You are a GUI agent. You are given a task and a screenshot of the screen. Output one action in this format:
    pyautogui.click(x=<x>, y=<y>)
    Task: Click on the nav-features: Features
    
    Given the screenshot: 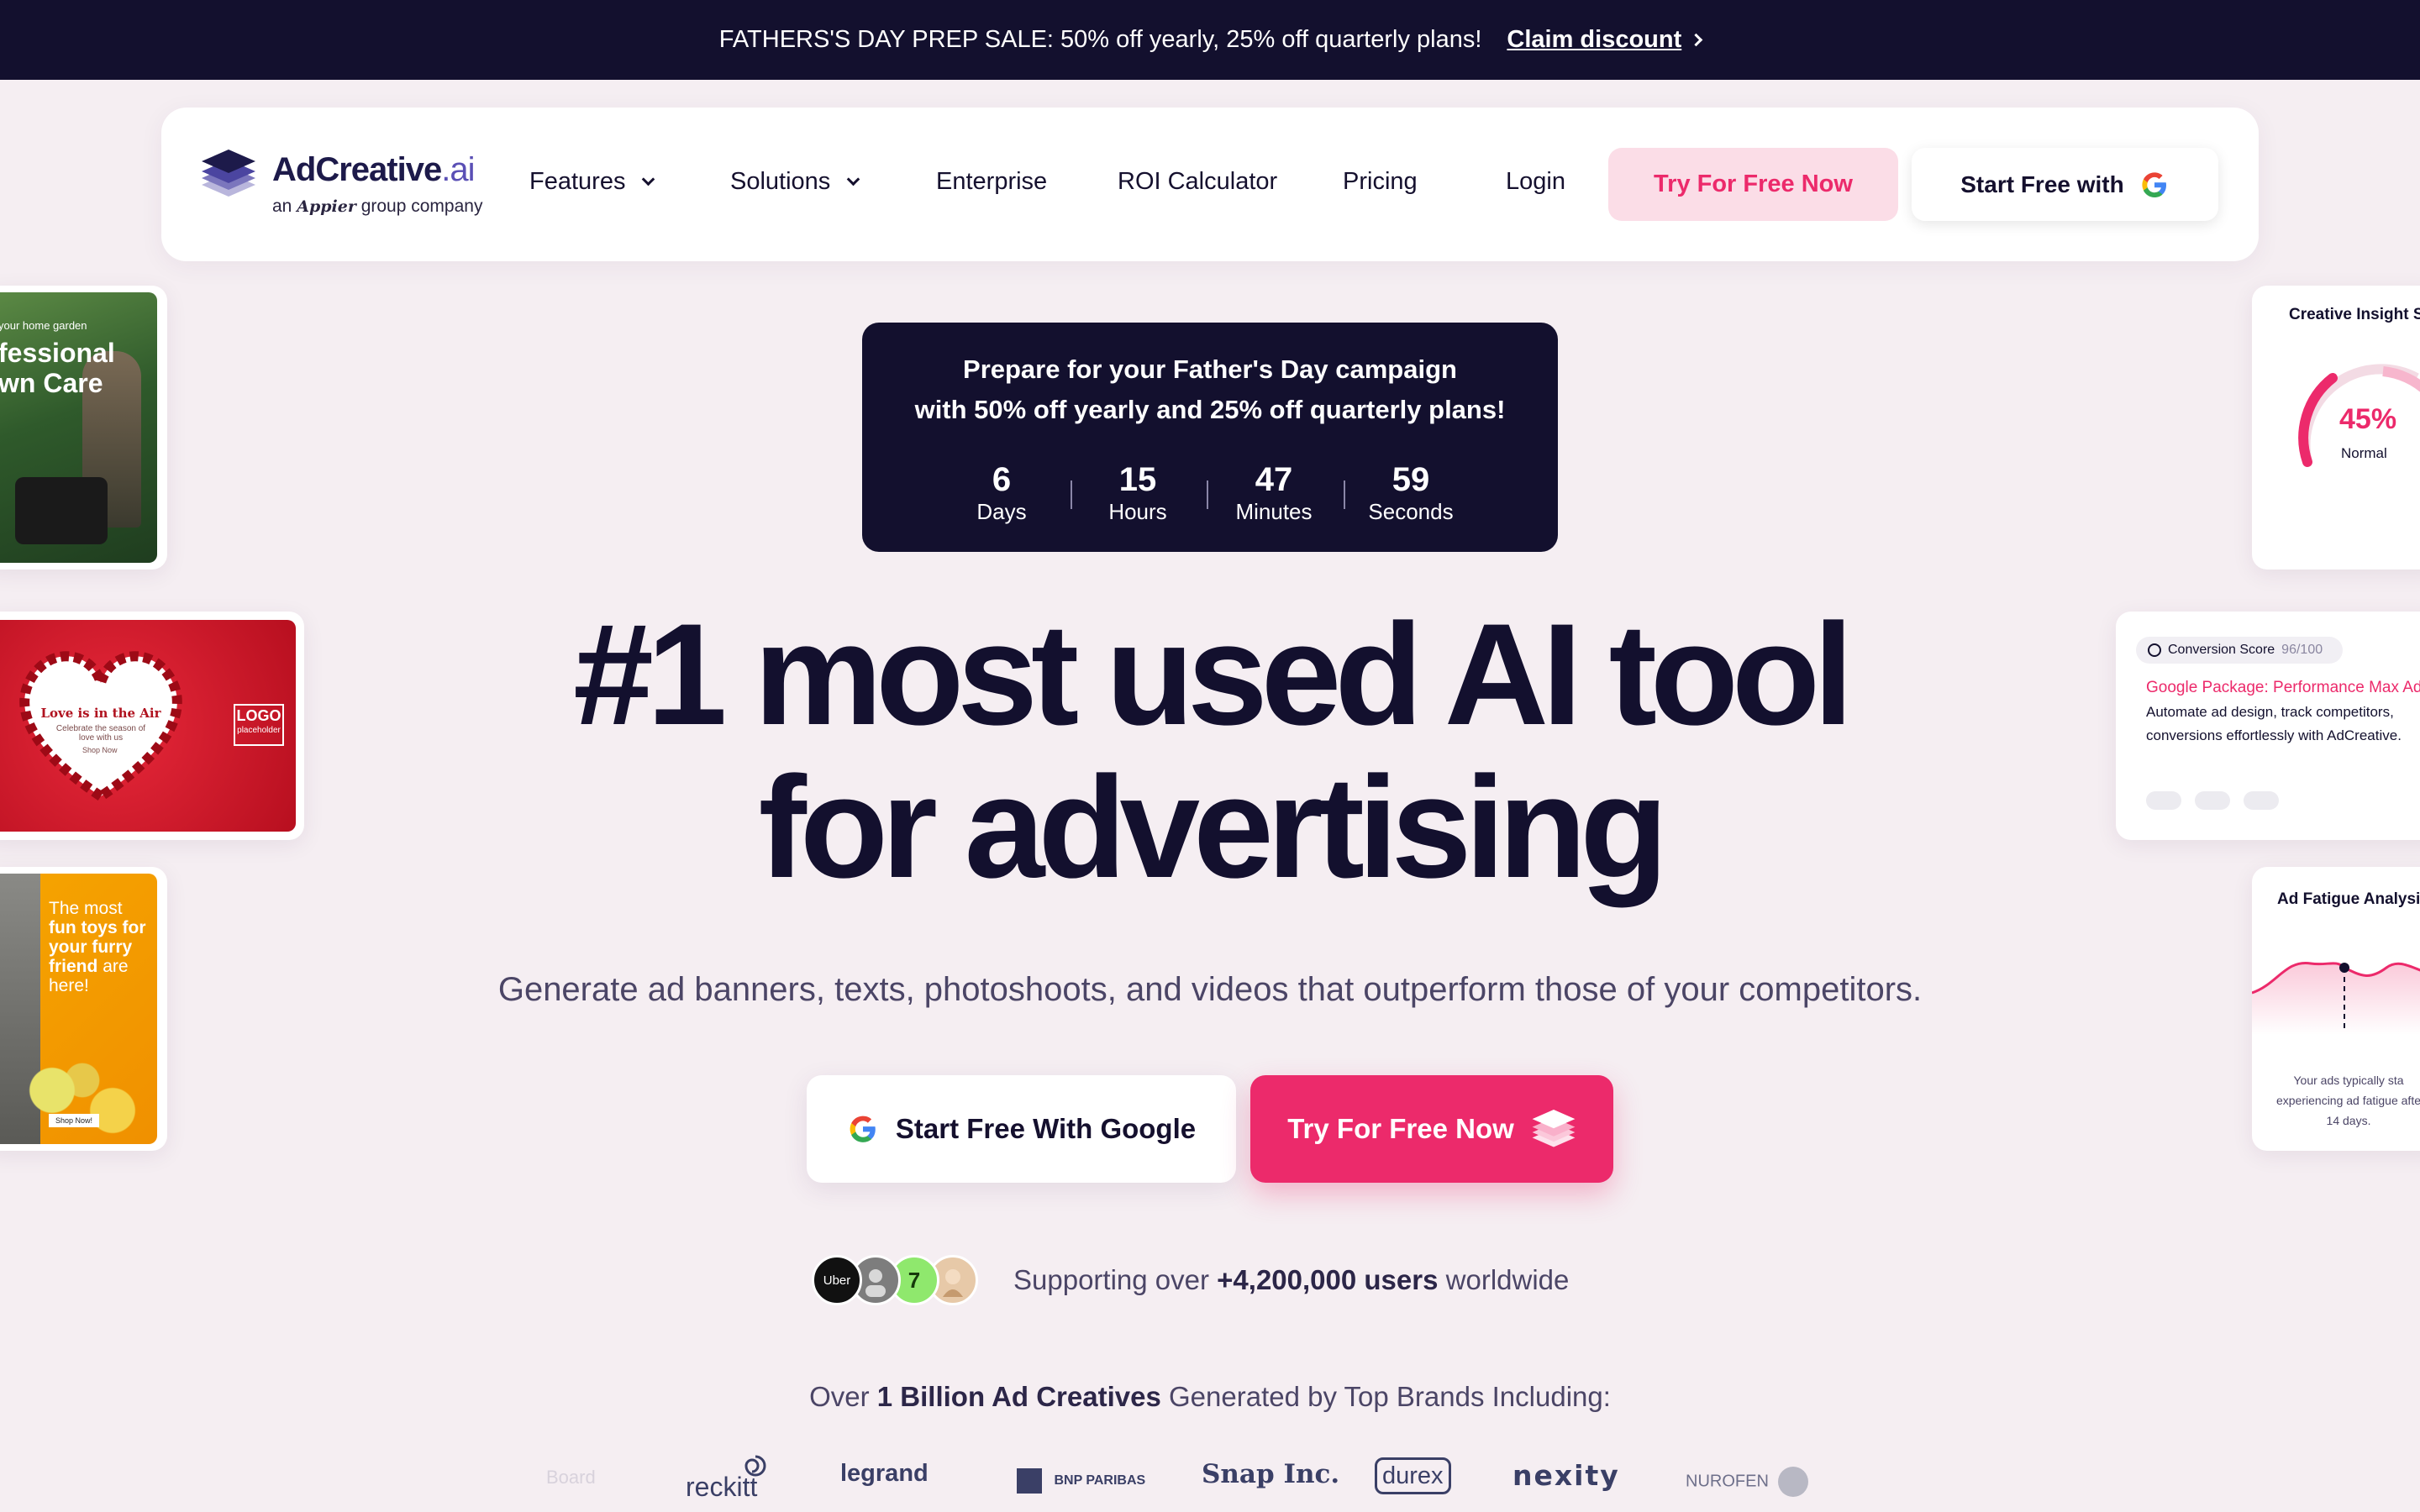 What is the action you would take?
    pyautogui.click(x=592, y=182)
    